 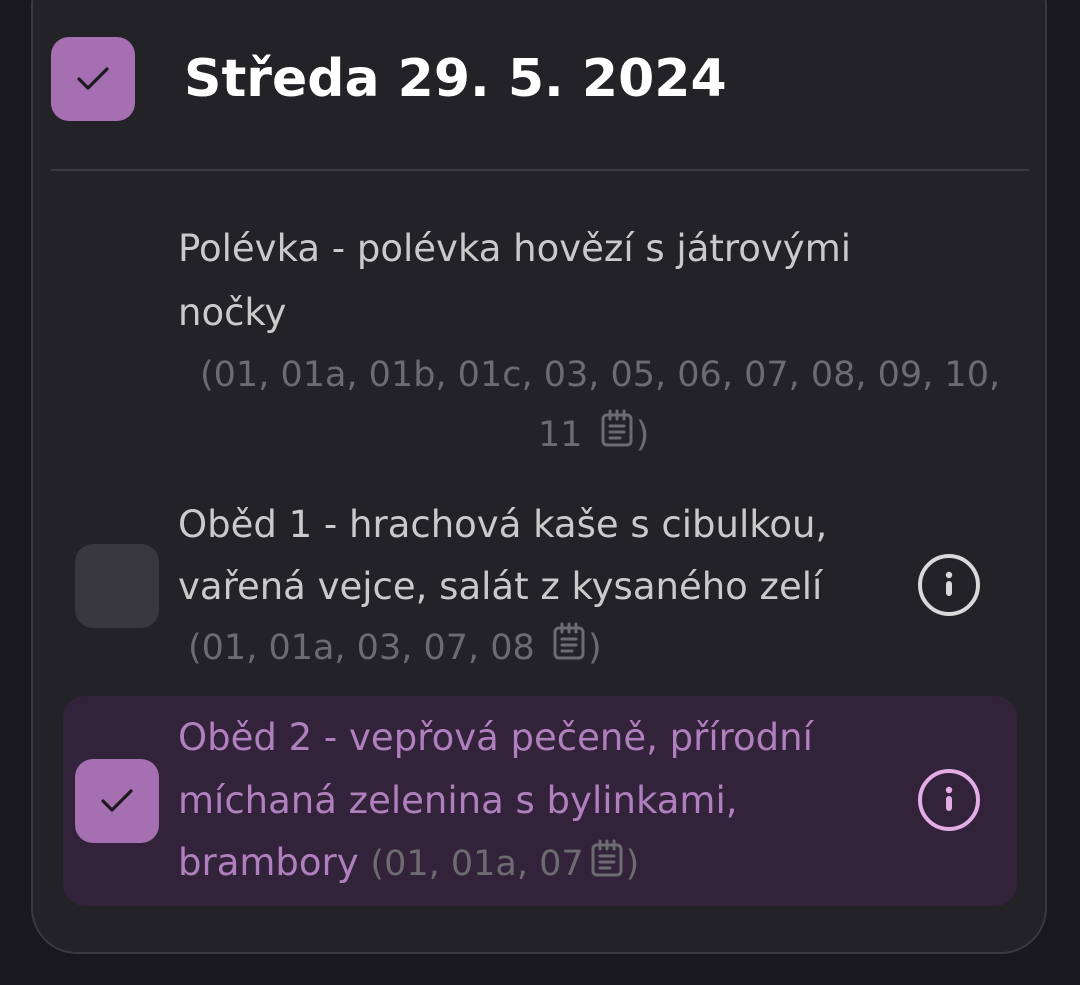 I want to click on meal-name-last-line: brambory (01, 01a, 07 ), so click(x=408, y=863).